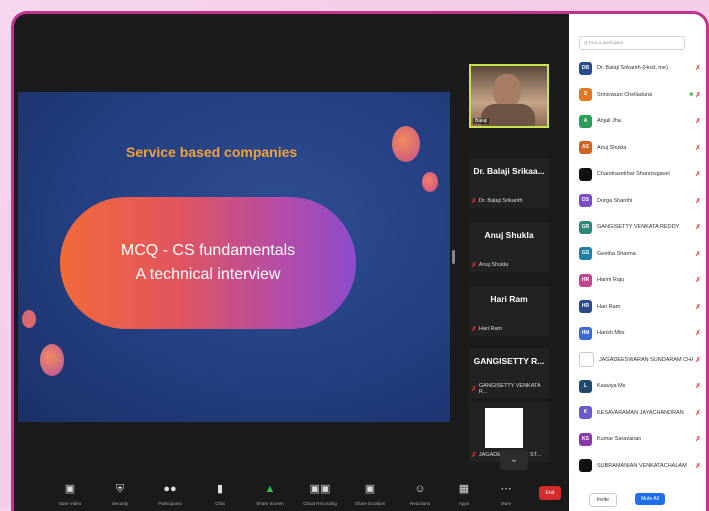 The width and height of the screenshot is (709, 511). I want to click on video-off-icon: ▣, so click(70, 489).